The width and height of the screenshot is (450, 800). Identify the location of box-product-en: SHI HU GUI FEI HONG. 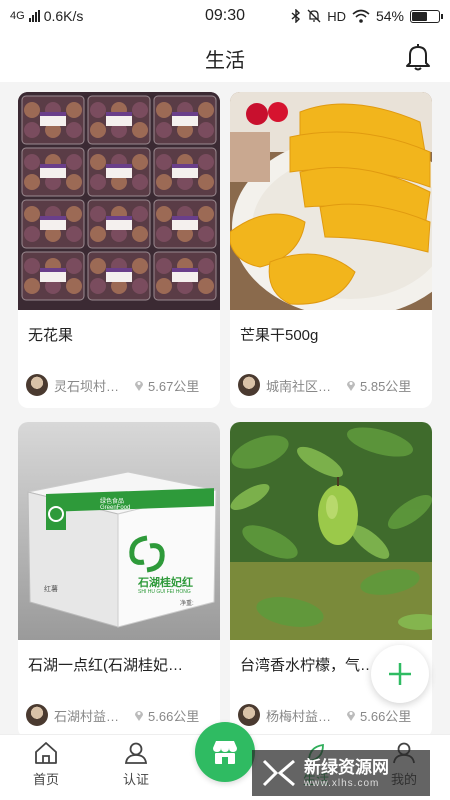
(164, 592).